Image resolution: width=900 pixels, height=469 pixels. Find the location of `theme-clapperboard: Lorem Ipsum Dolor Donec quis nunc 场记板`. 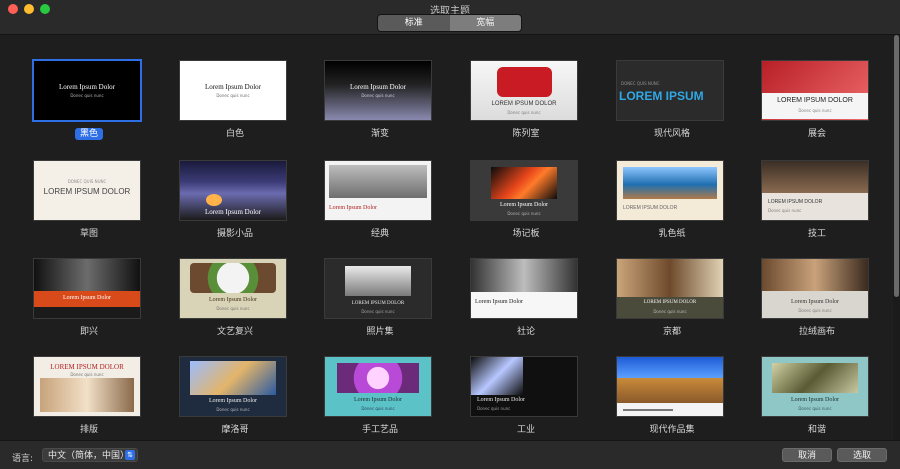

theme-clapperboard: Lorem Ipsum Dolor Donec quis nunc 场记板 is located at coordinates (526, 200).